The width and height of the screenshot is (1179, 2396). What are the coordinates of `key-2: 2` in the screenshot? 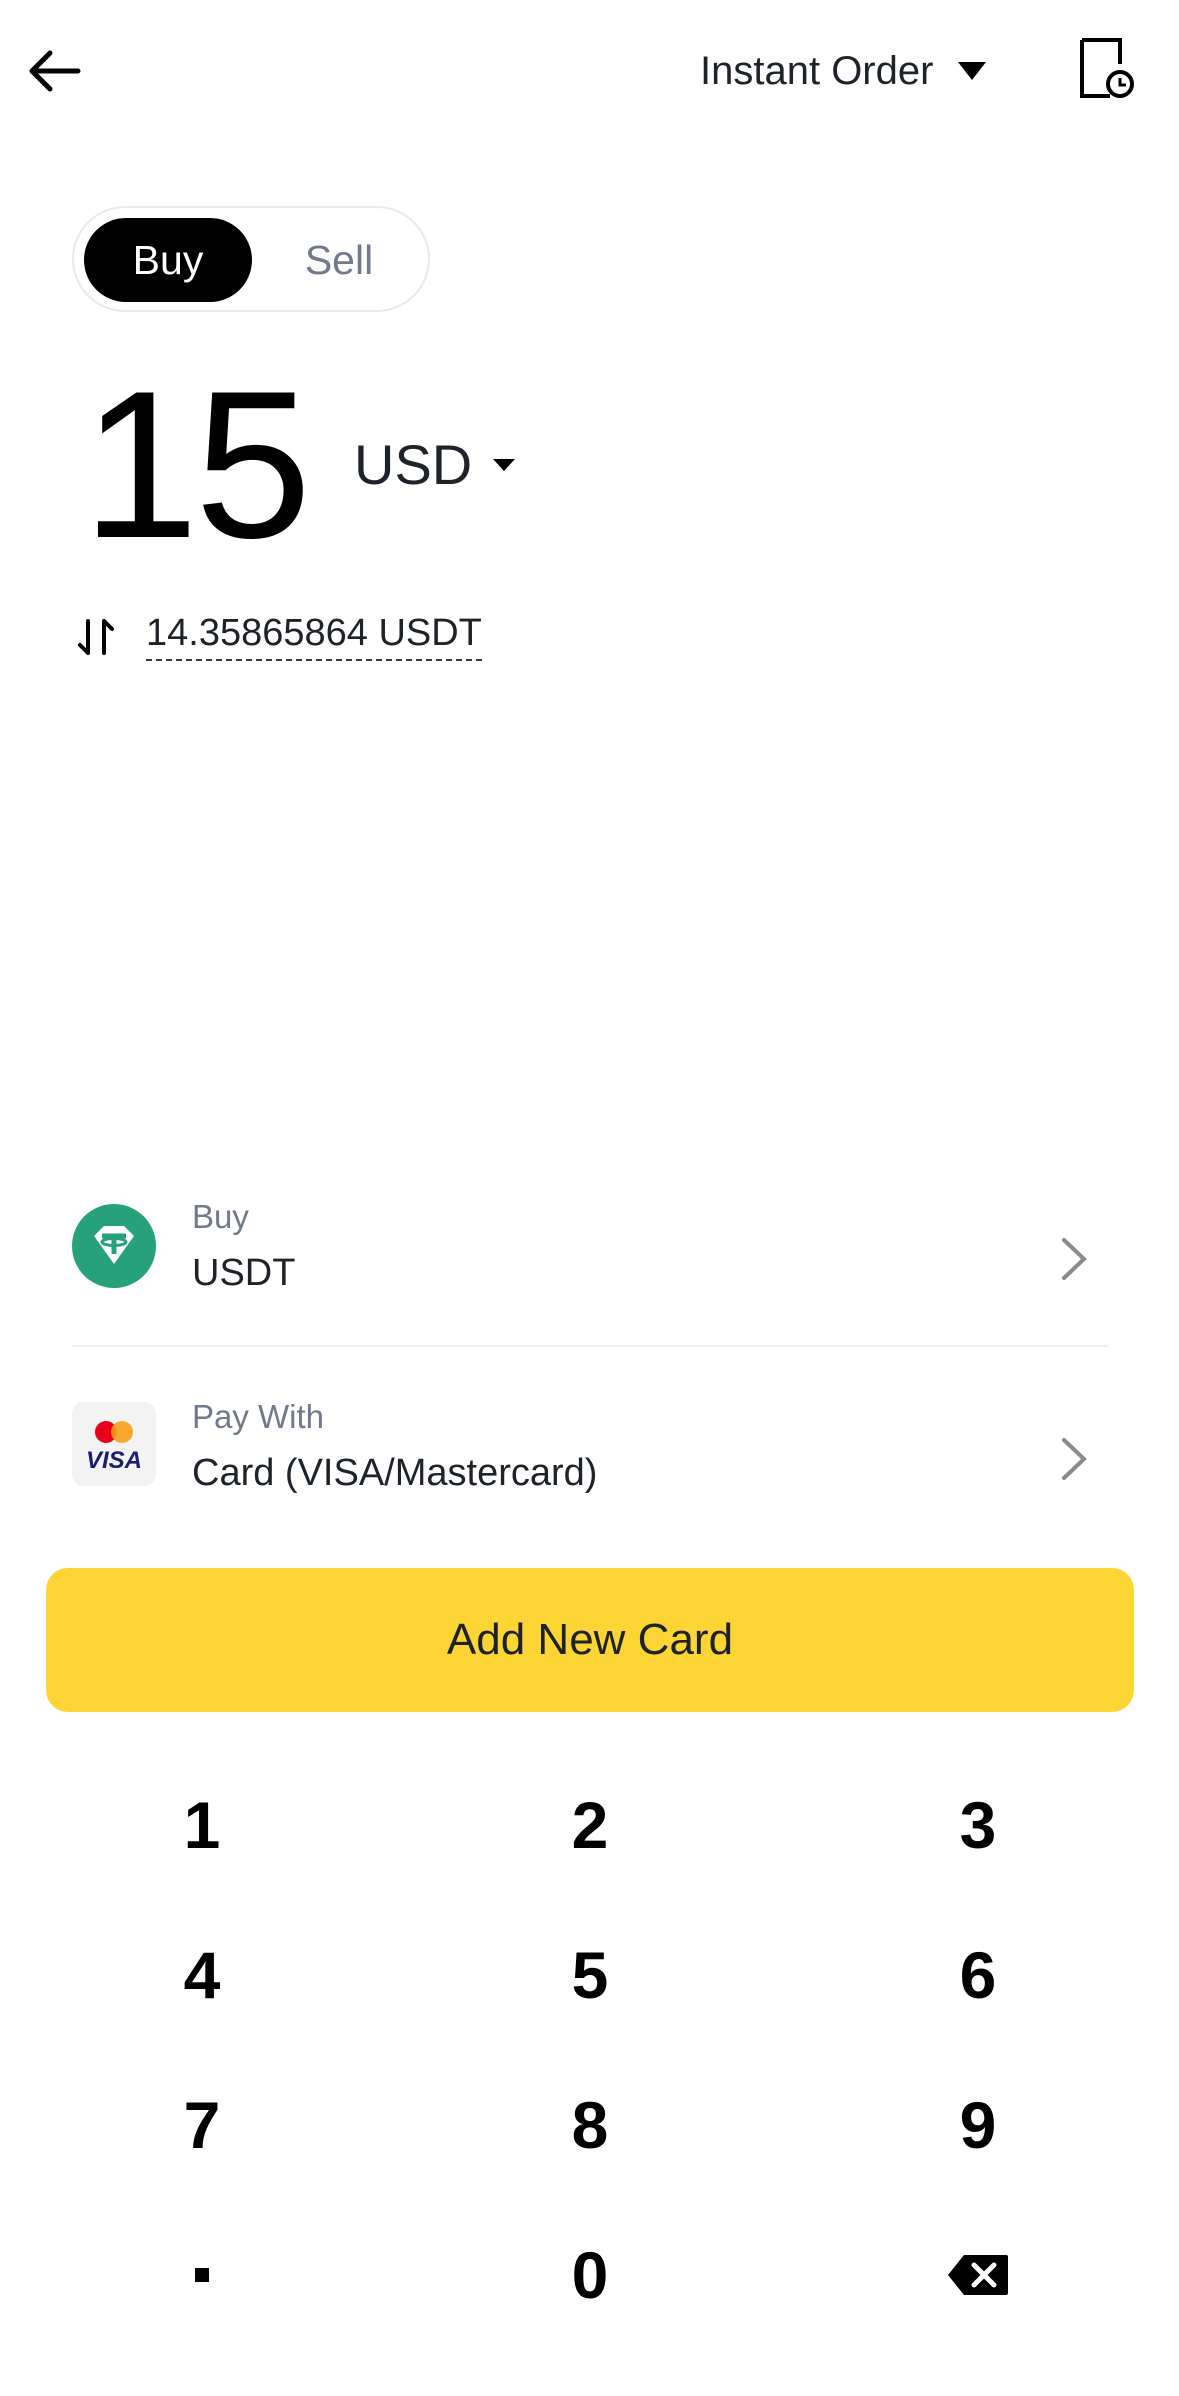 It's located at (590, 1825).